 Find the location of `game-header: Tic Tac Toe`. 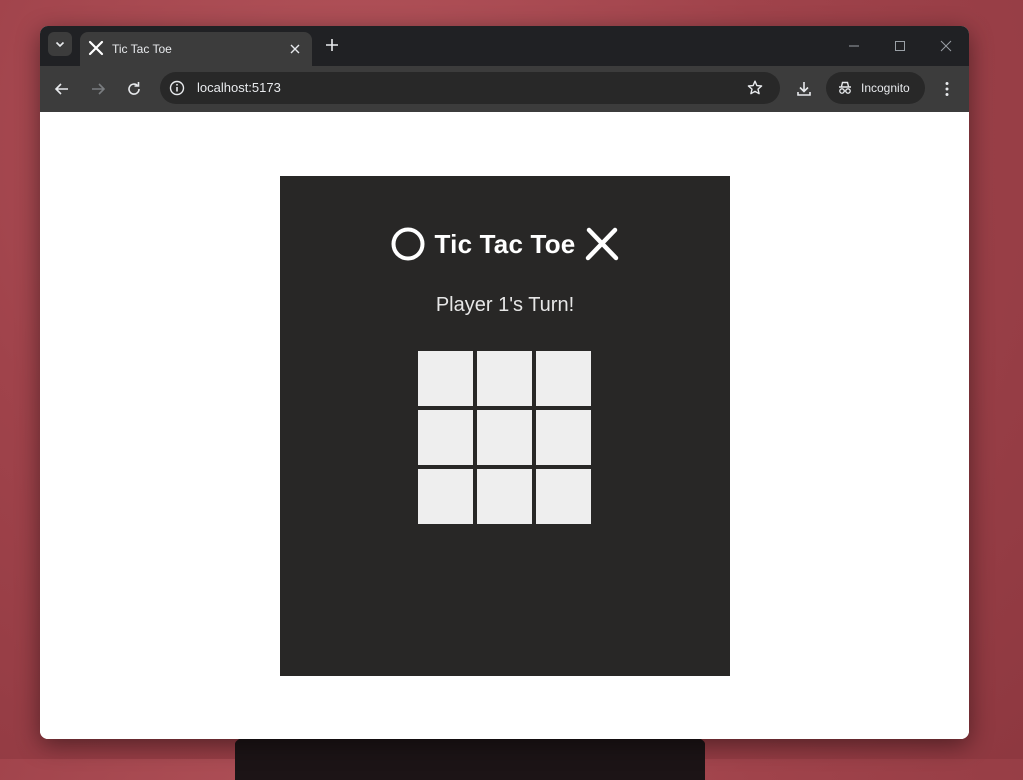

game-header: Tic Tac Toe is located at coordinates (505, 244).